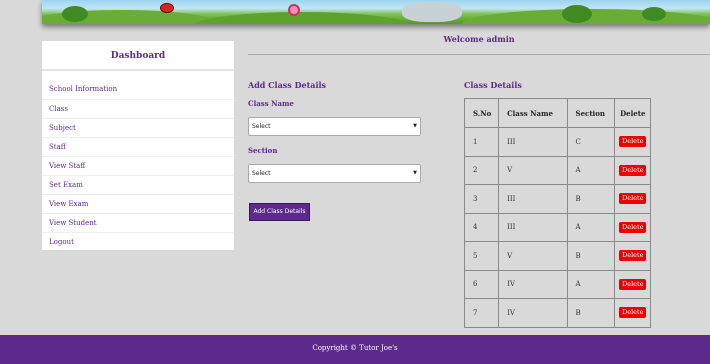 Image resolution: width=710 pixels, height=364 pixels. What do you see at coordinates (261, 126) in the screenshot?
I see `class-name-select-value: Select` at bounding box center [261, 126].